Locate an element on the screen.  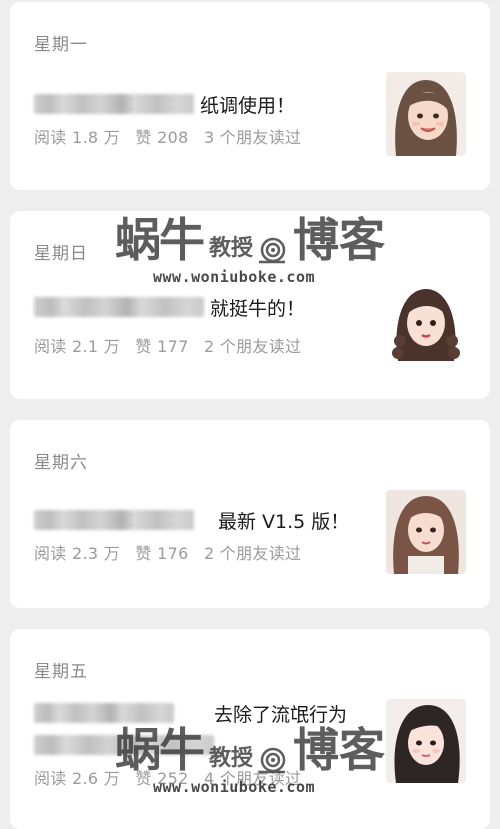
article-title: 就挺牛的！ is located at coordinates (192, 307).